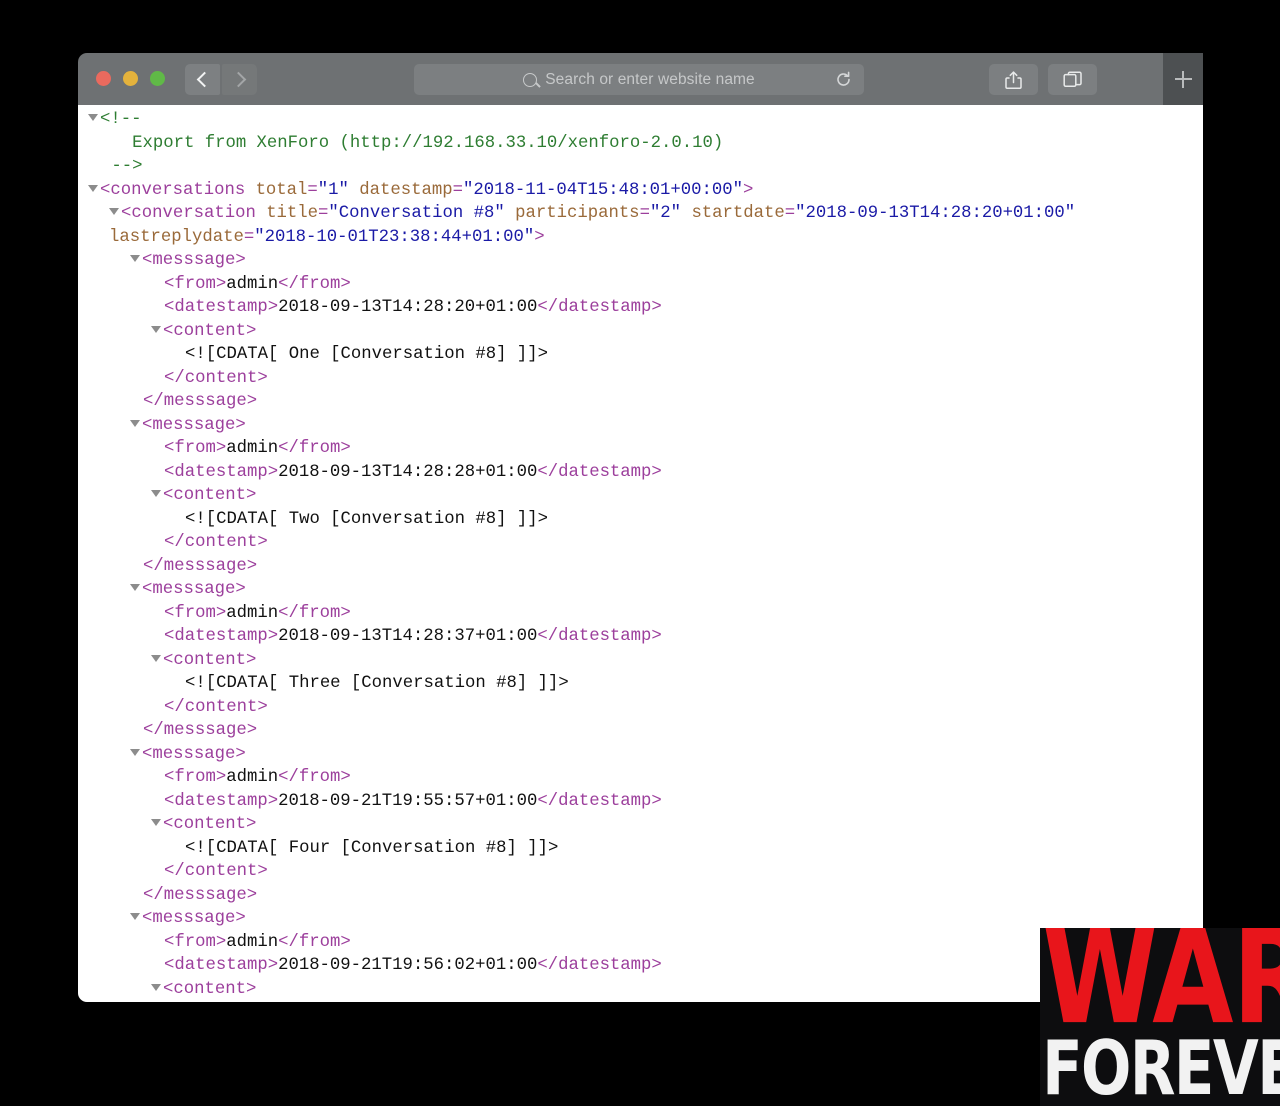 This screenshot has width=1280, height=1106. I want to click on xml-line: -->, so click(640, 167).